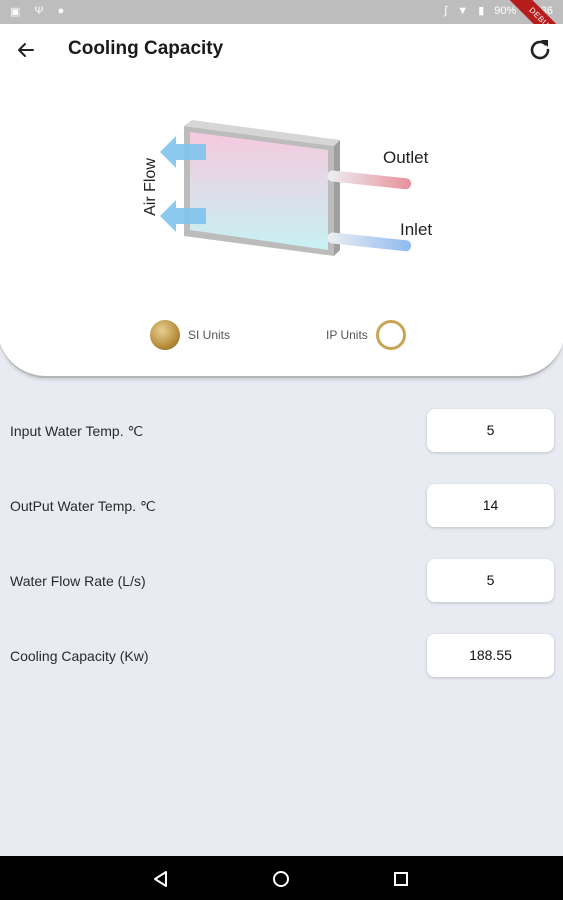 This screenshot has height=900, width=563. Describe the element at coordinates (15, 12) in the screenshot. I see `screenshot-notification-icon: ▣` at that location.